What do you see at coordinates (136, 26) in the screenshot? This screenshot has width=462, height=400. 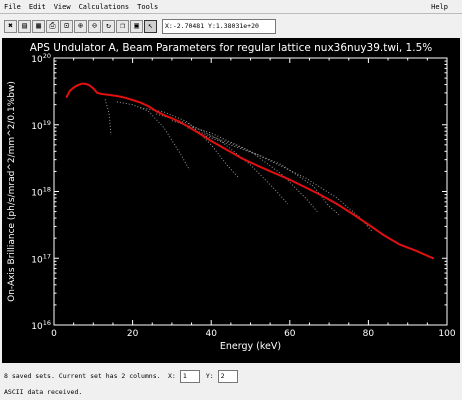 I see `window-button: ▣` at bounding box center [136, 26].